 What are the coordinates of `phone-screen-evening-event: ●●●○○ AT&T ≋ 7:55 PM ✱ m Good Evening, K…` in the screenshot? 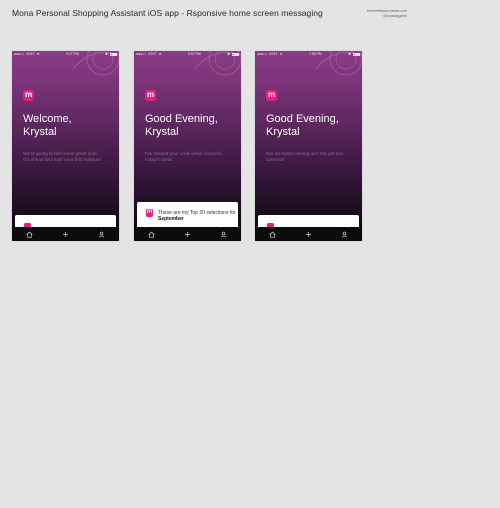 It's located at (308, 146).